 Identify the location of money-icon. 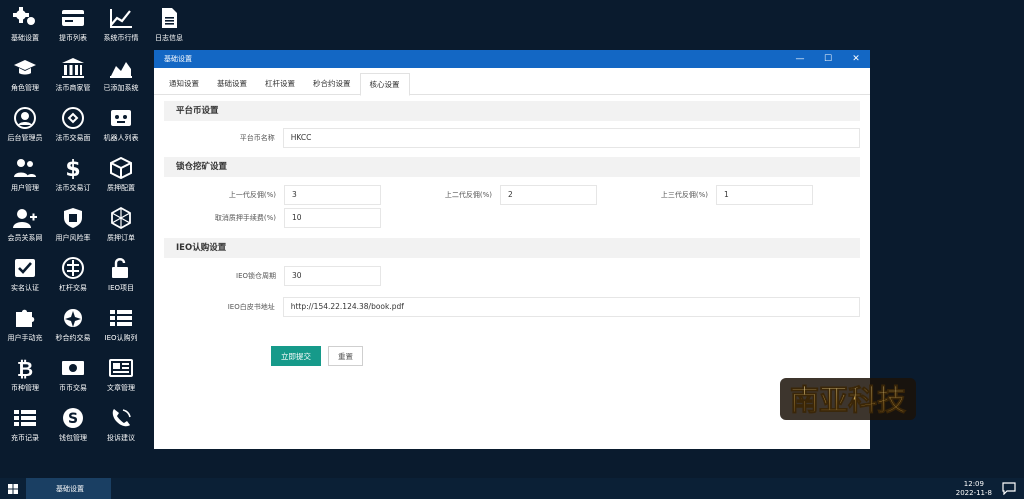
(73, 368).